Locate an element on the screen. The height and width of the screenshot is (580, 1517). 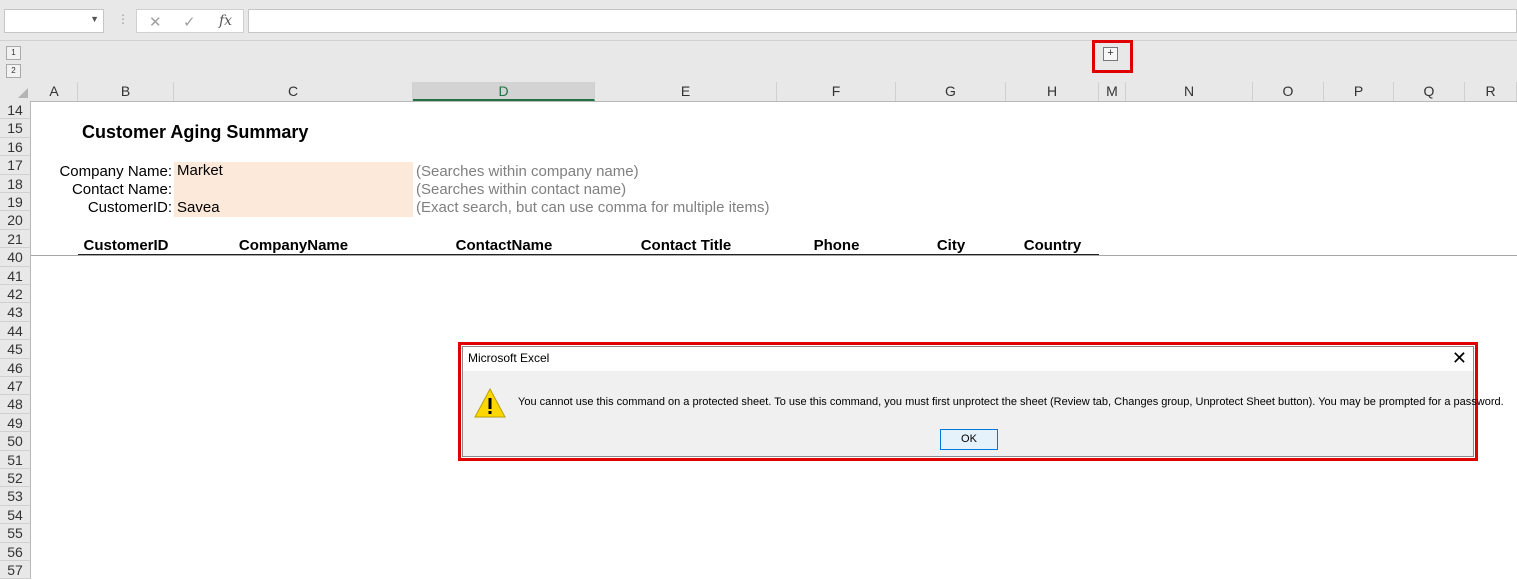
fx-icon: fx is located at coordinates (225, 21).